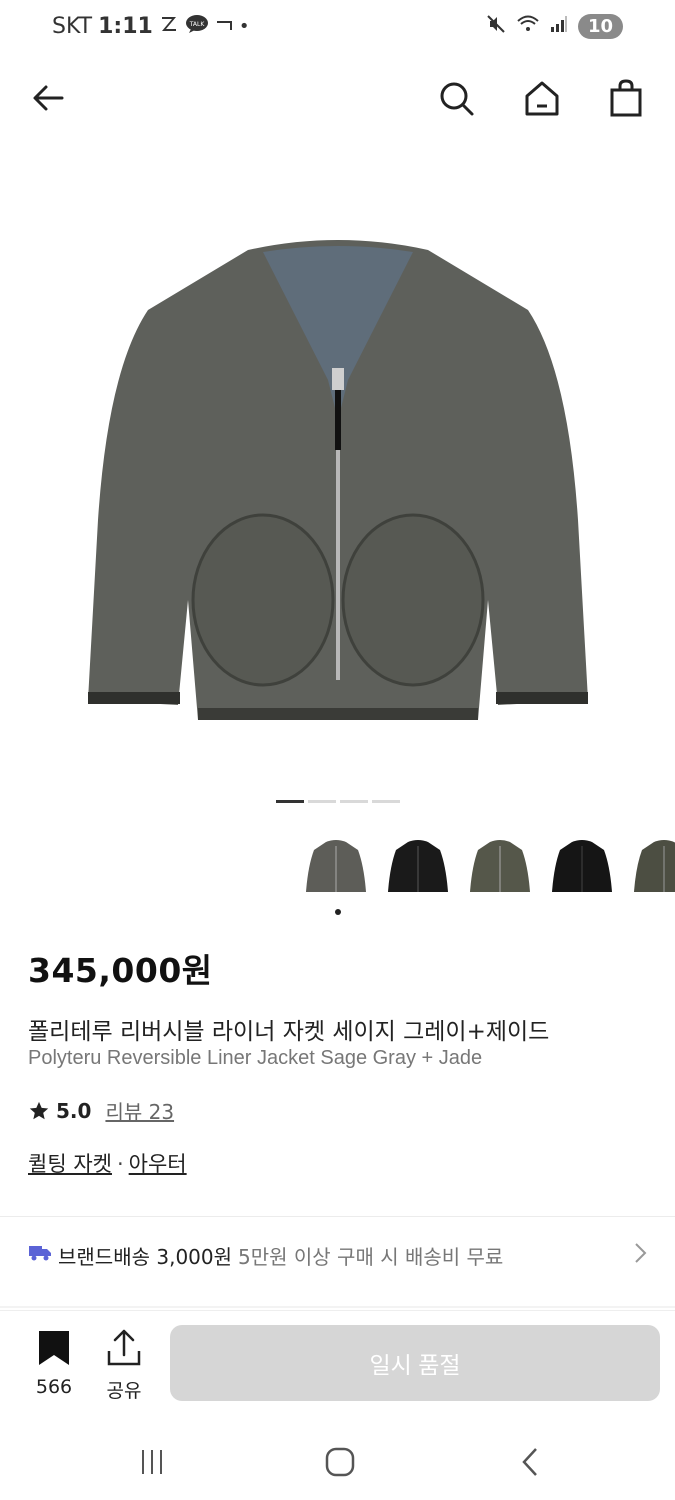  I want to click on search-button, so click(456, 98).